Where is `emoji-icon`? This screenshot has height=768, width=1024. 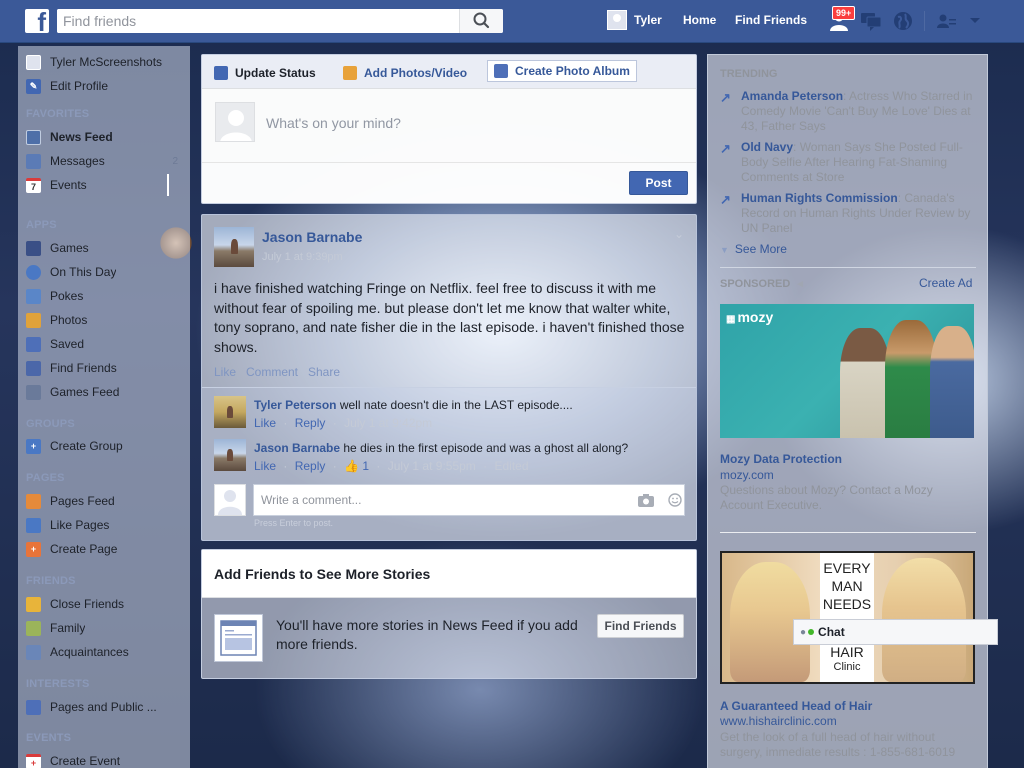 emoji-icon is located at coordinates (675, 500).